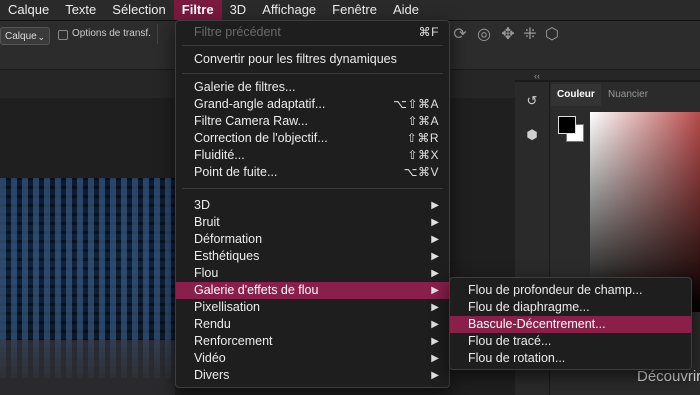  Describe the element at coordinates (567, 125) in the screenshot. I see `foreground-color-swatch` at that location.